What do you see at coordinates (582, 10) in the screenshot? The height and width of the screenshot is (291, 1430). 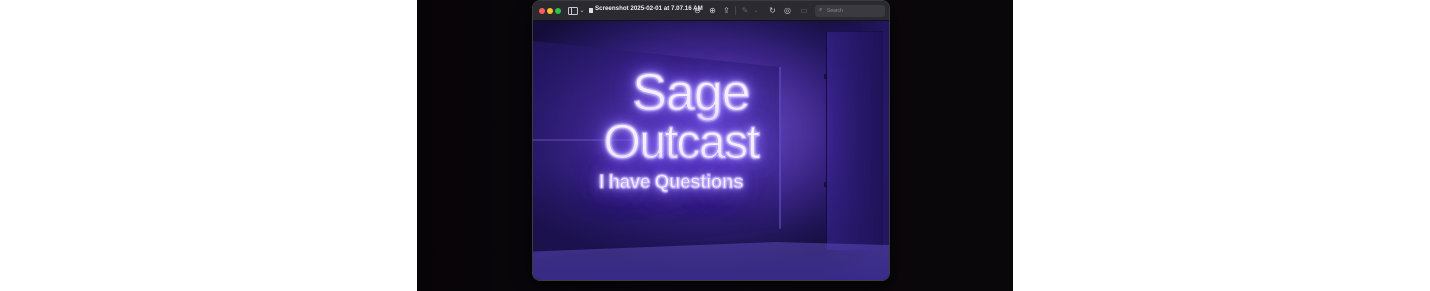 I see `chevron-down-icon: ⌄` at bounding box center [582, 10].